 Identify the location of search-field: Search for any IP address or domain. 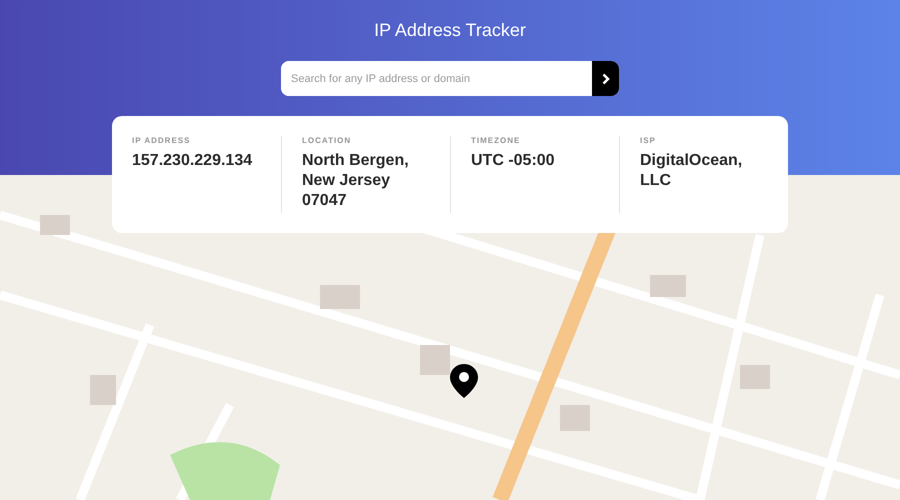
(450, 78).